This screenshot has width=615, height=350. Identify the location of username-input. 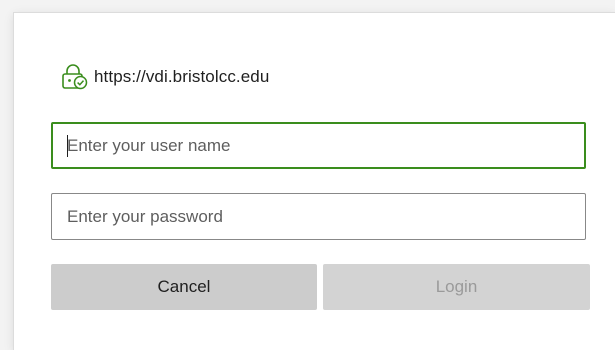
(318, 145).